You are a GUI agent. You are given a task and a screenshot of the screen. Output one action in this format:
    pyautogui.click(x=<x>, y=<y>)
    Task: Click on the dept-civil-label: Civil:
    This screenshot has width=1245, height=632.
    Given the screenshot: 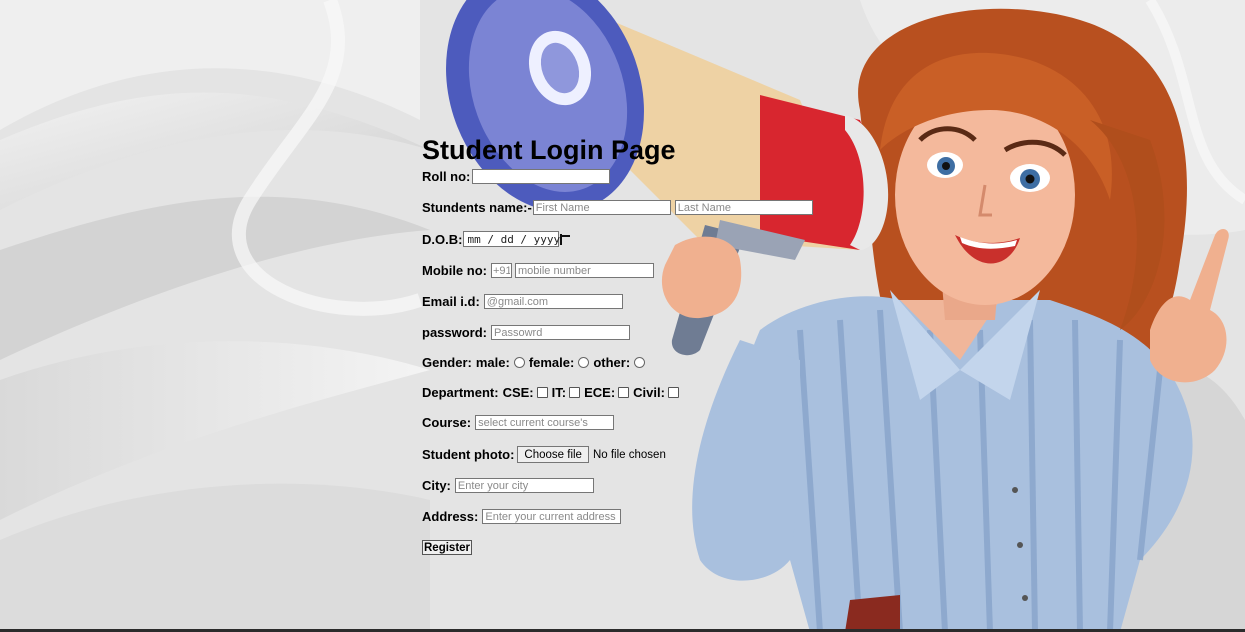 What is the action you would take?
    pyautogui.click(x=649, y=392)
    